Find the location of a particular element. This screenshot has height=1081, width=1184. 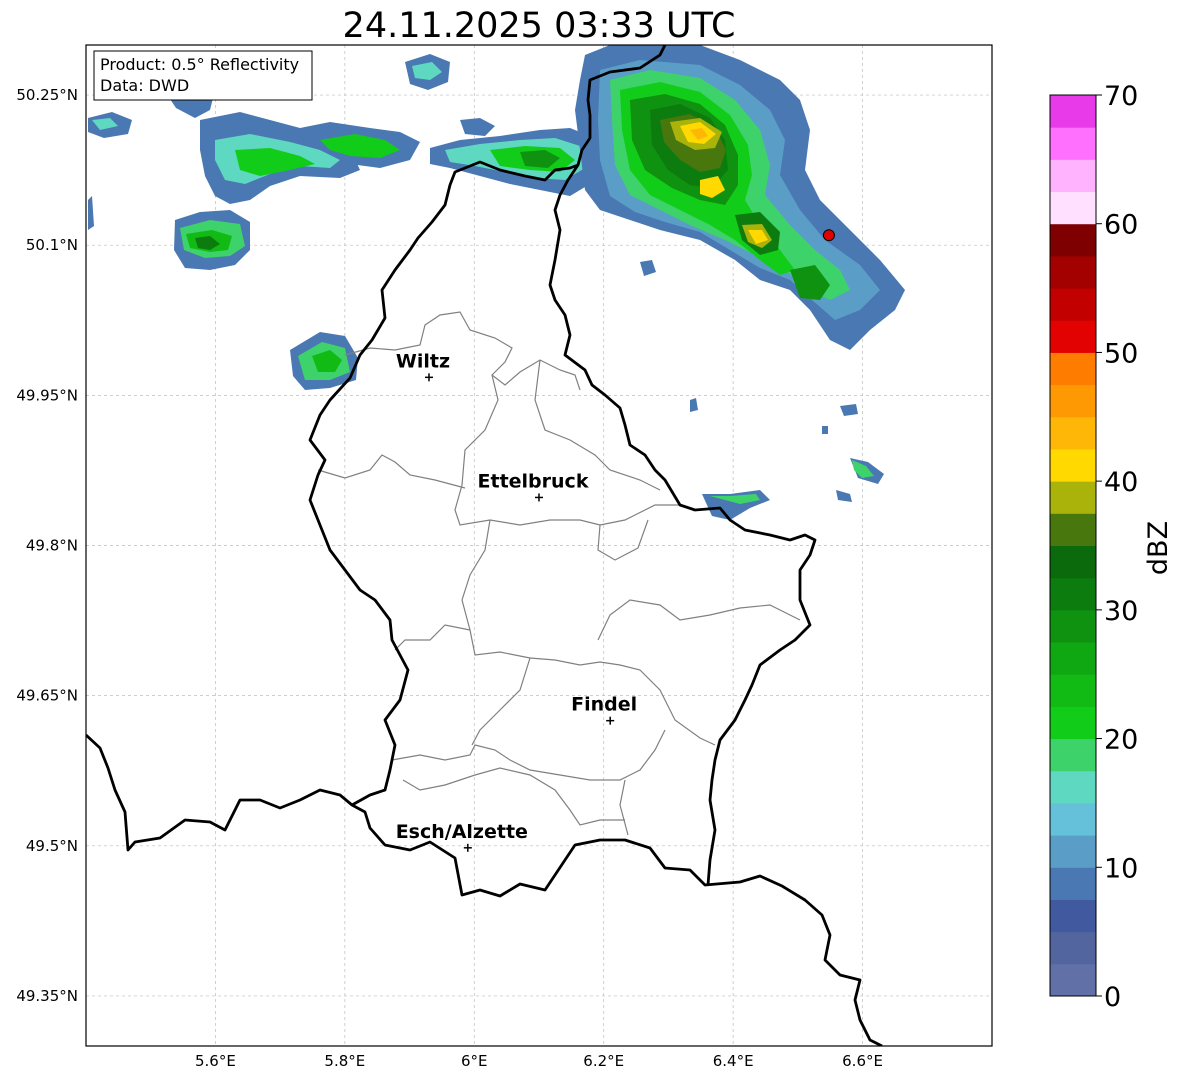

city-label-ettelbruck: Ettelbruck is located at coordinates (533, 481).